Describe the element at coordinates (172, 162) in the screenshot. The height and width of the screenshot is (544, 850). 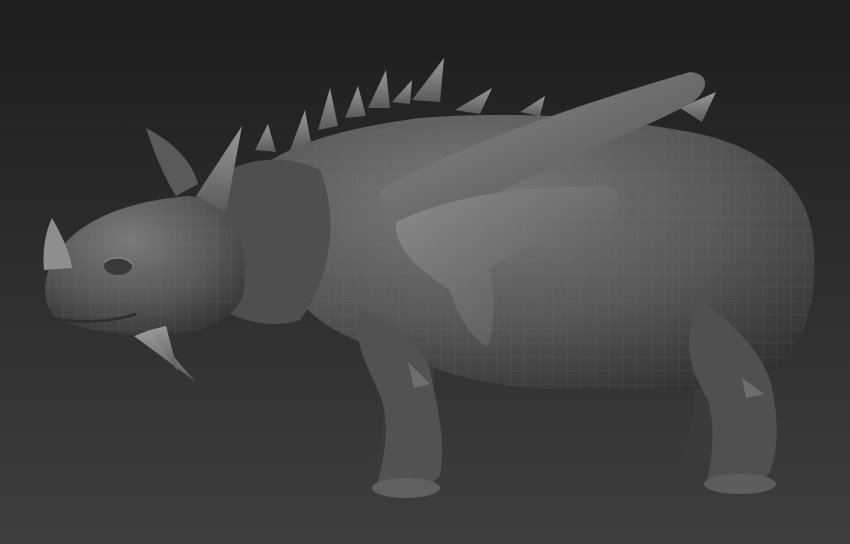
I see `creature-ear` at that location.